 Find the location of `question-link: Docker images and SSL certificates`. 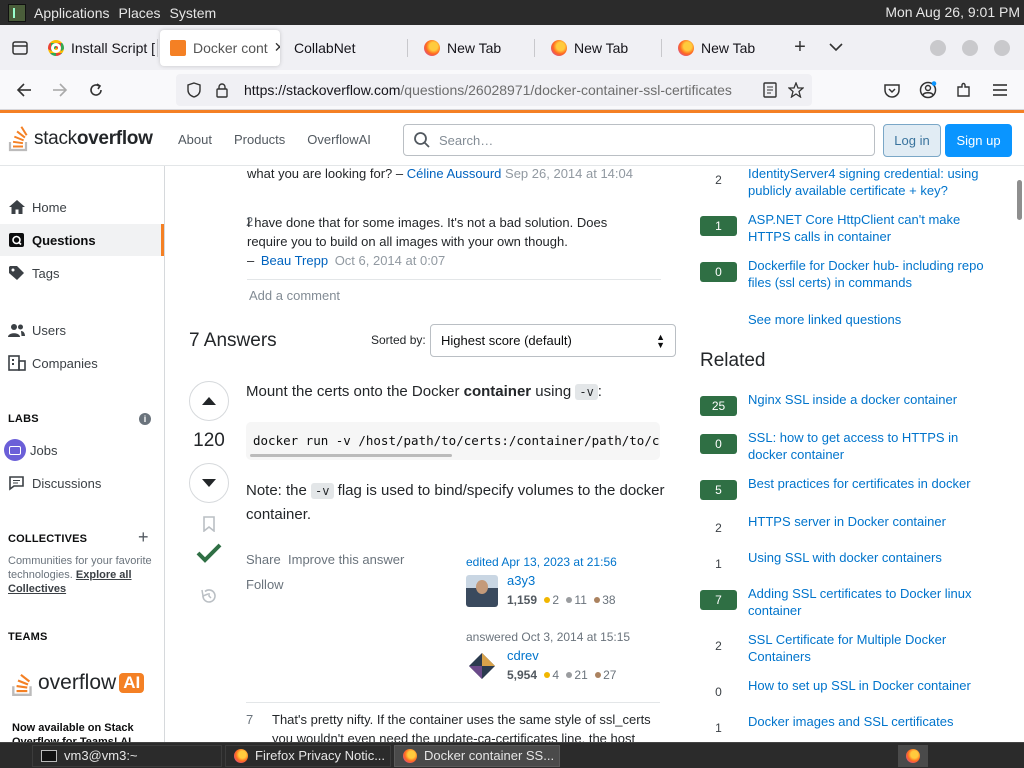

question-link: Docker images and SSL certificates is located at coordinates (873, 721).